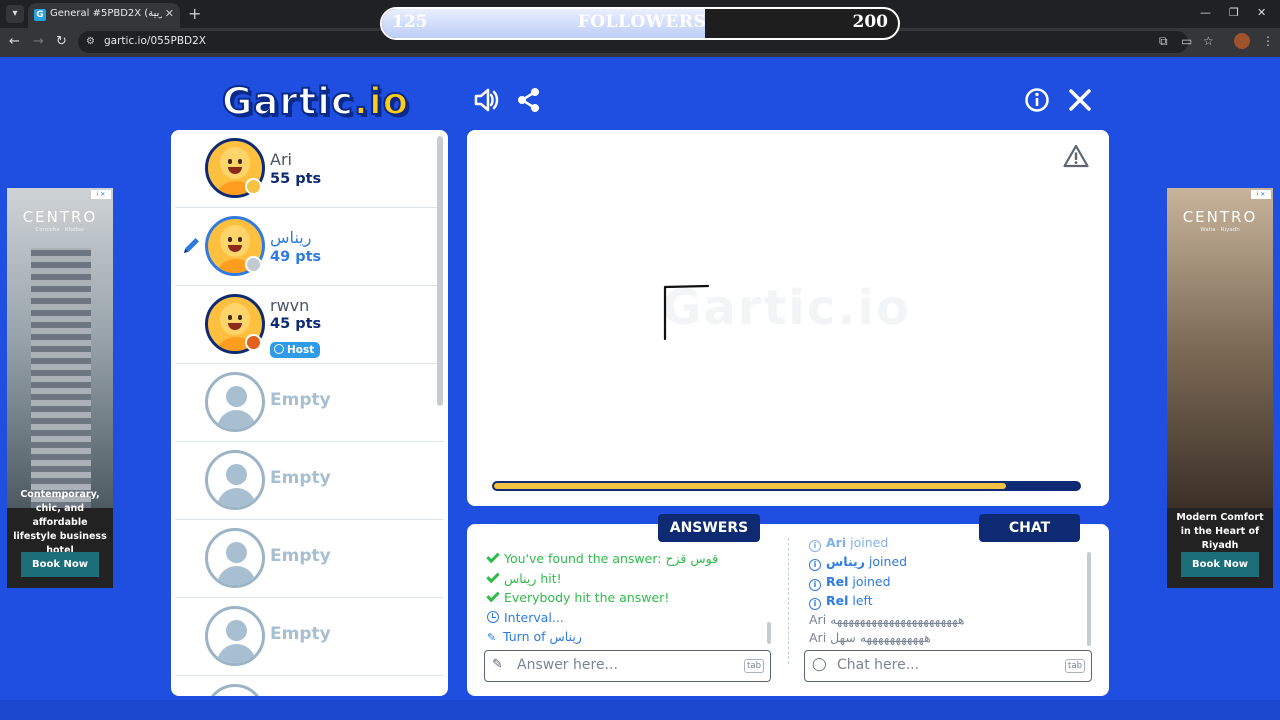 The height and width of the screenshot is (720, 1280). Describe the element at coordinates (60, 348) in the screenshot. I see `ad-hotel-image` at that location.